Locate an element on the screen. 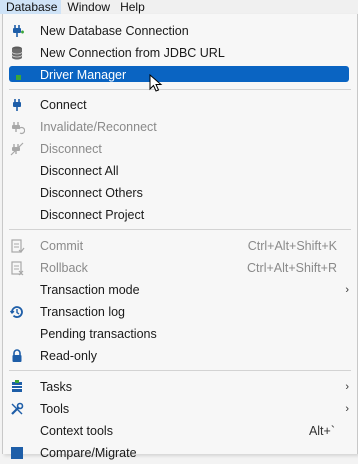  menu-item-label: Compare/Migrate is located at coordinates (88, 453).